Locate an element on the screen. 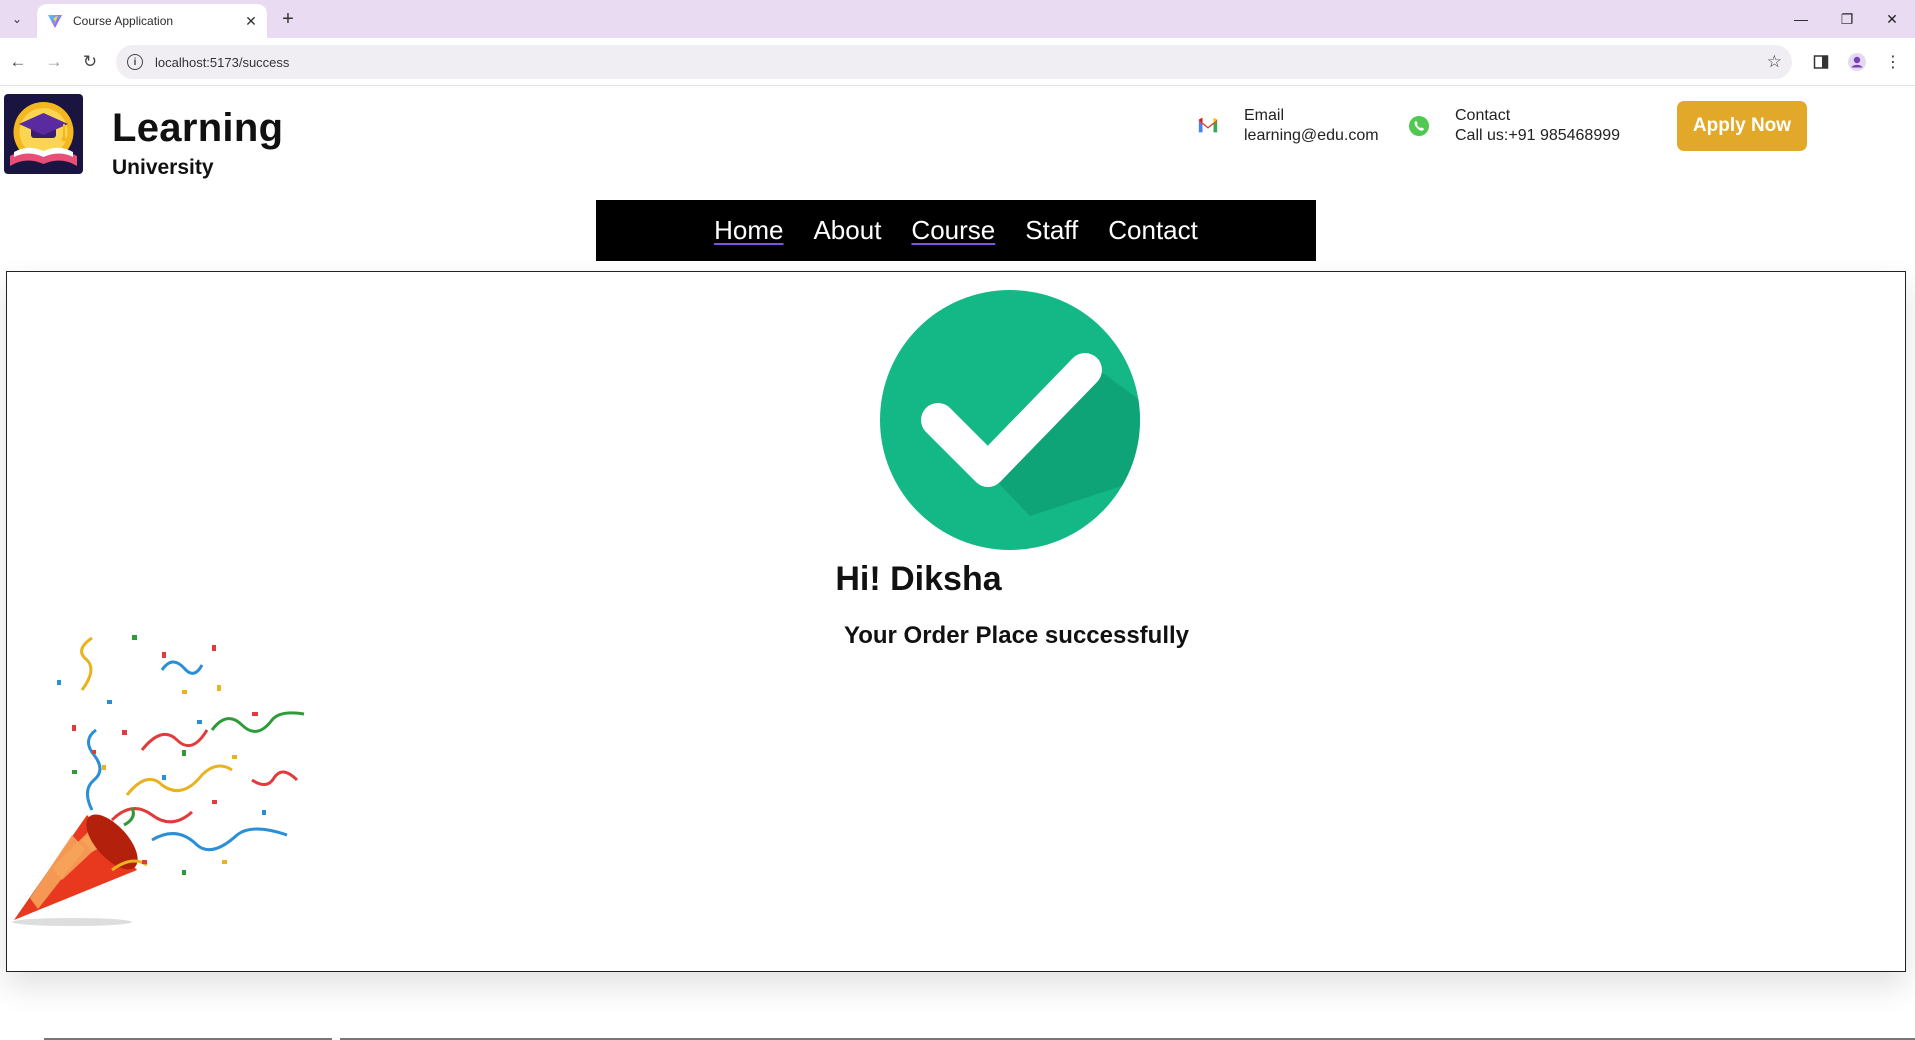 The image size is (1915, 1040). reload-icon: ↻ is located at coordinates (90, 62).